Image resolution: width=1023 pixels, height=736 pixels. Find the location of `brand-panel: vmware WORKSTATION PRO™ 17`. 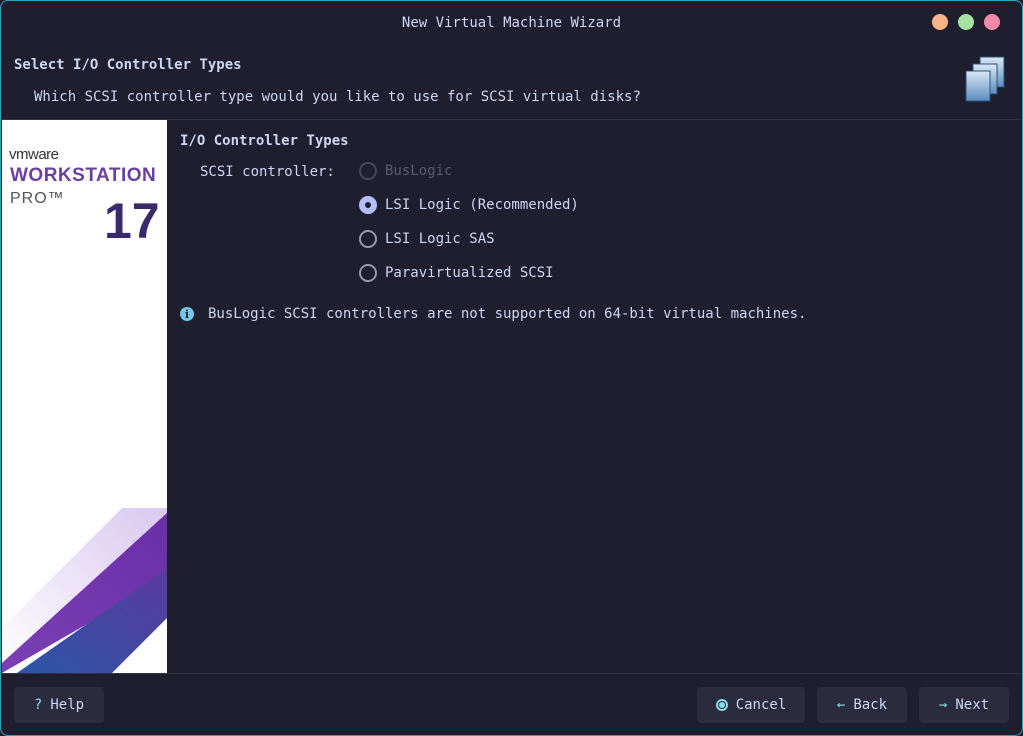

brand-panel: vmware WORKSTATION PRO™ 17 is located at coordinates (84, 396).